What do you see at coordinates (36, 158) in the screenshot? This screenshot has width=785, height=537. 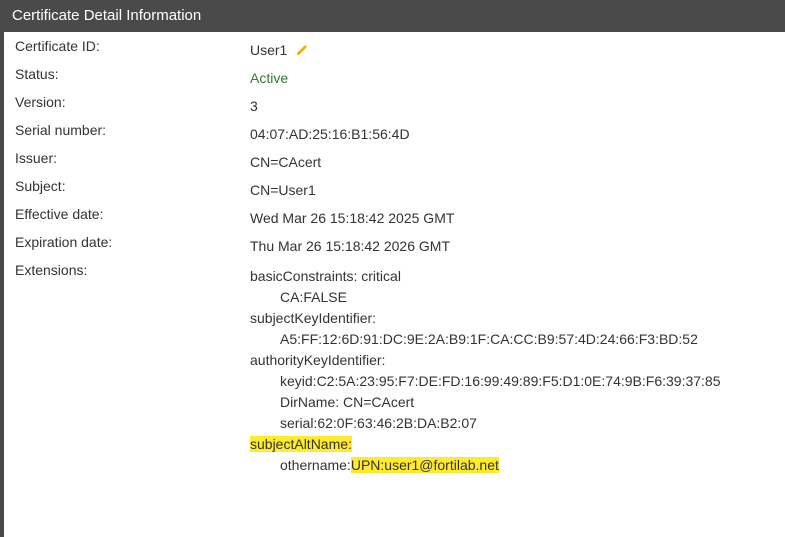 I see `issuer-label: Issuer:` at bounding box center [36, 158].